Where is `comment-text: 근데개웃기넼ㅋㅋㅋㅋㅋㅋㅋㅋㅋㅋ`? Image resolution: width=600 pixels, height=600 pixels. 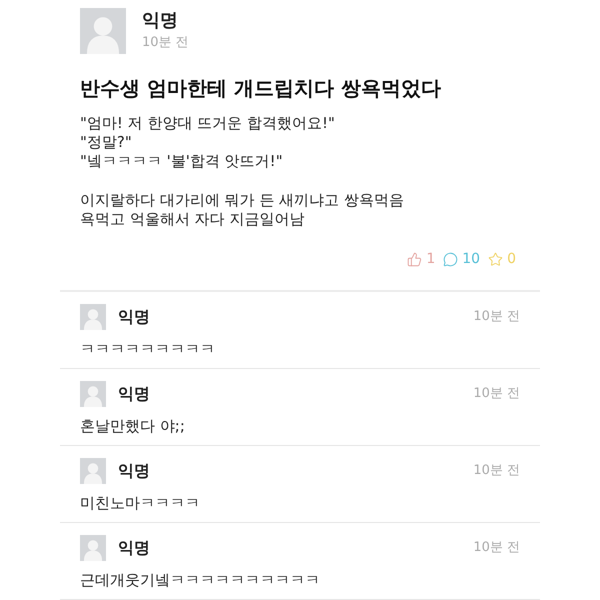
comment-text: 근데개웃기넼ㅋㅋㅋㅋㅋㅋㅋㅋㅋㅋ is located at coordinates (200, 580).